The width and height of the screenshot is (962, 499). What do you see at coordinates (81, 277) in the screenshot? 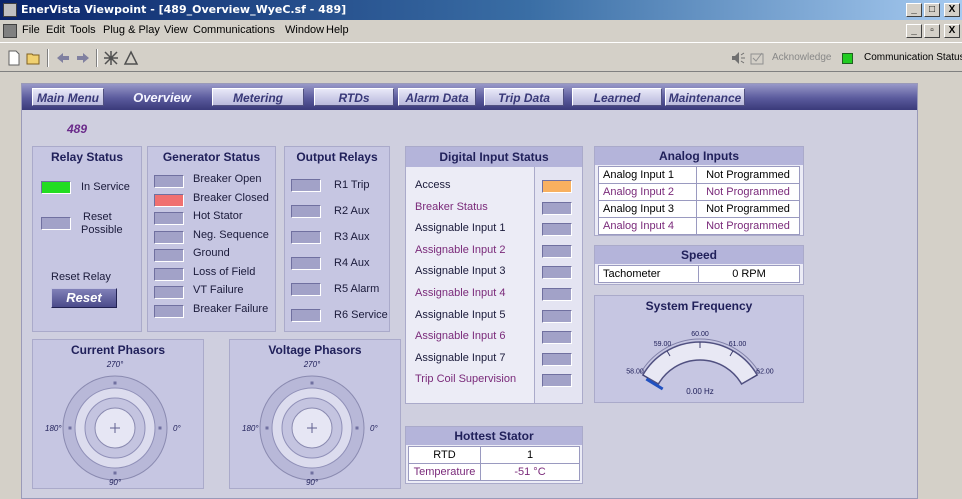
I see `reset-relay-label: Reset Relay` at bounding box center [81, 277].